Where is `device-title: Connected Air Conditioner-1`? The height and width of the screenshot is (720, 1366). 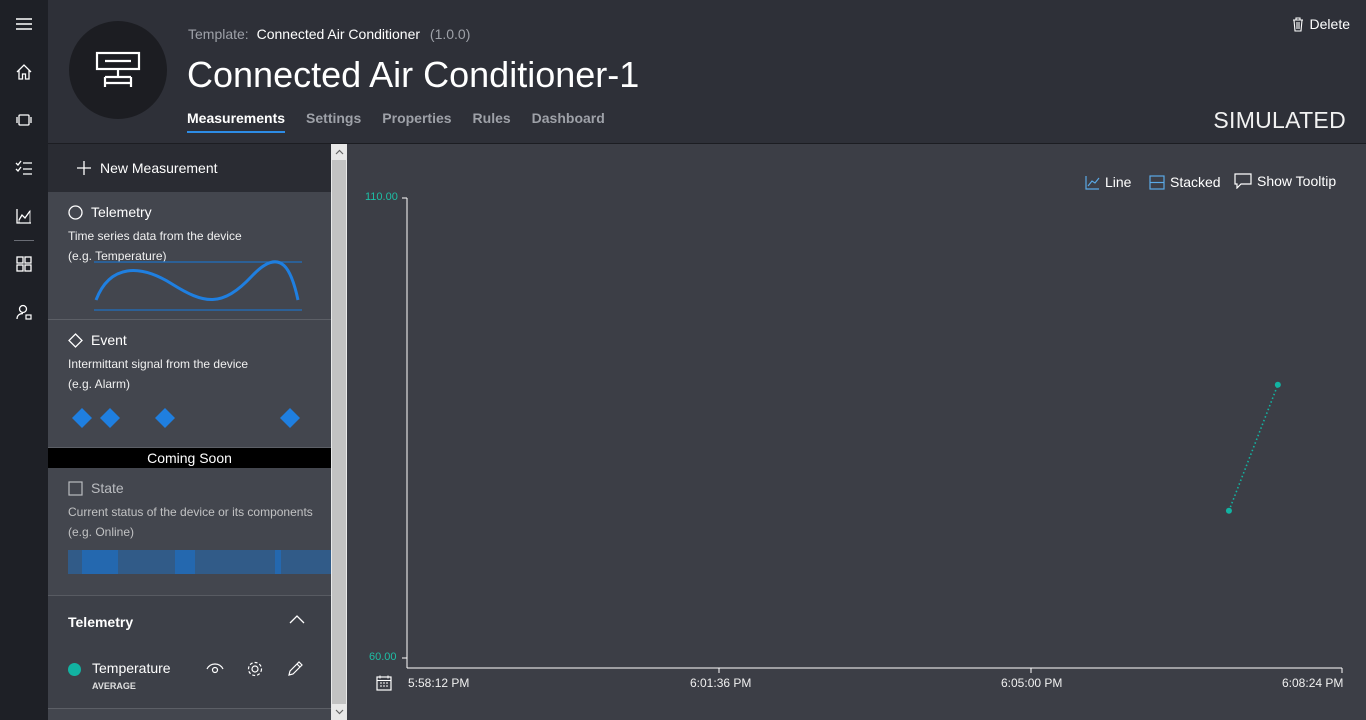 device-title: Connected Air Conditioner-1 is located at coordinates (413, 74).